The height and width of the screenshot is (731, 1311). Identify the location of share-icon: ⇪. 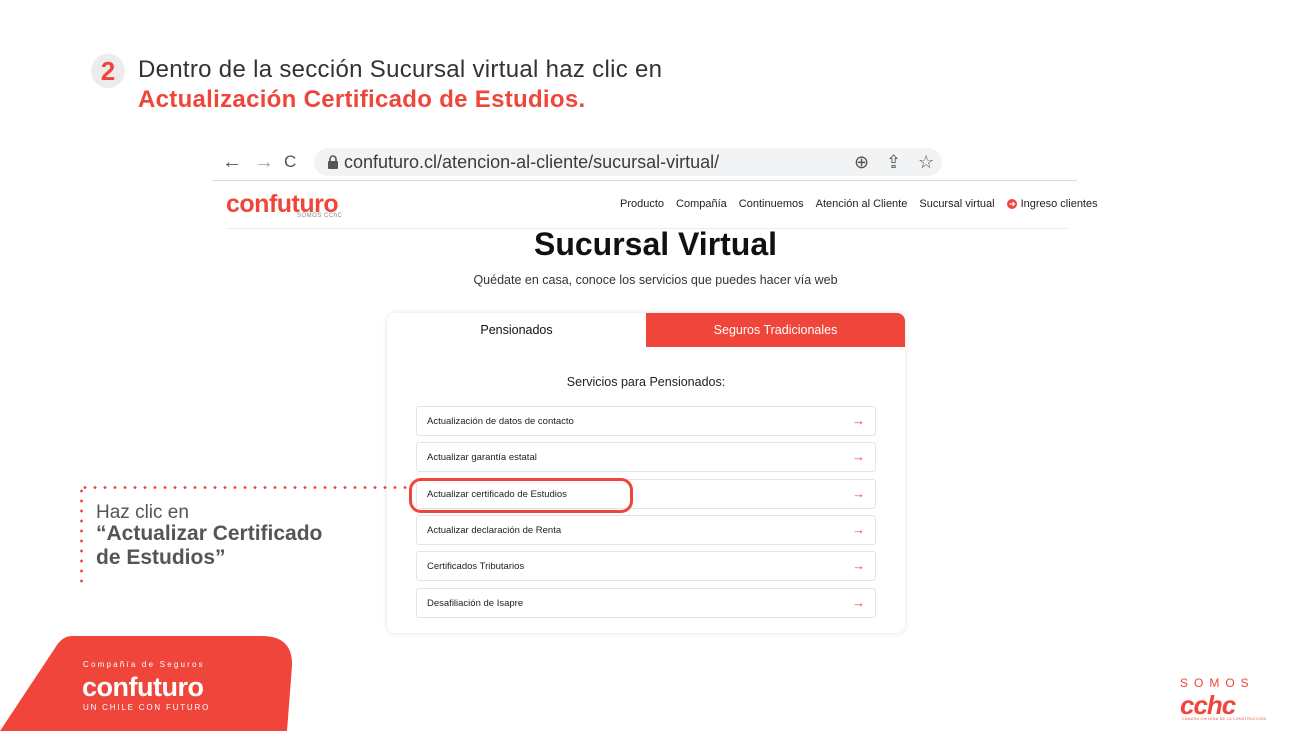
(893, 162).